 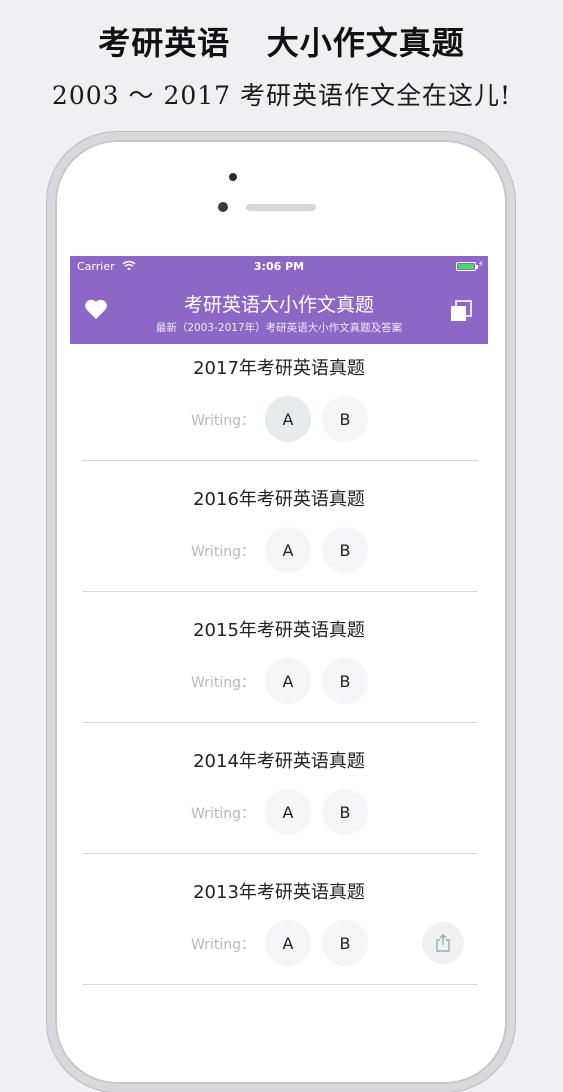 What do you see at coordinates (279, 891) in the screenshot?
I see `year-title: 2013年考研英语真题` at bounding box center [279, 891].